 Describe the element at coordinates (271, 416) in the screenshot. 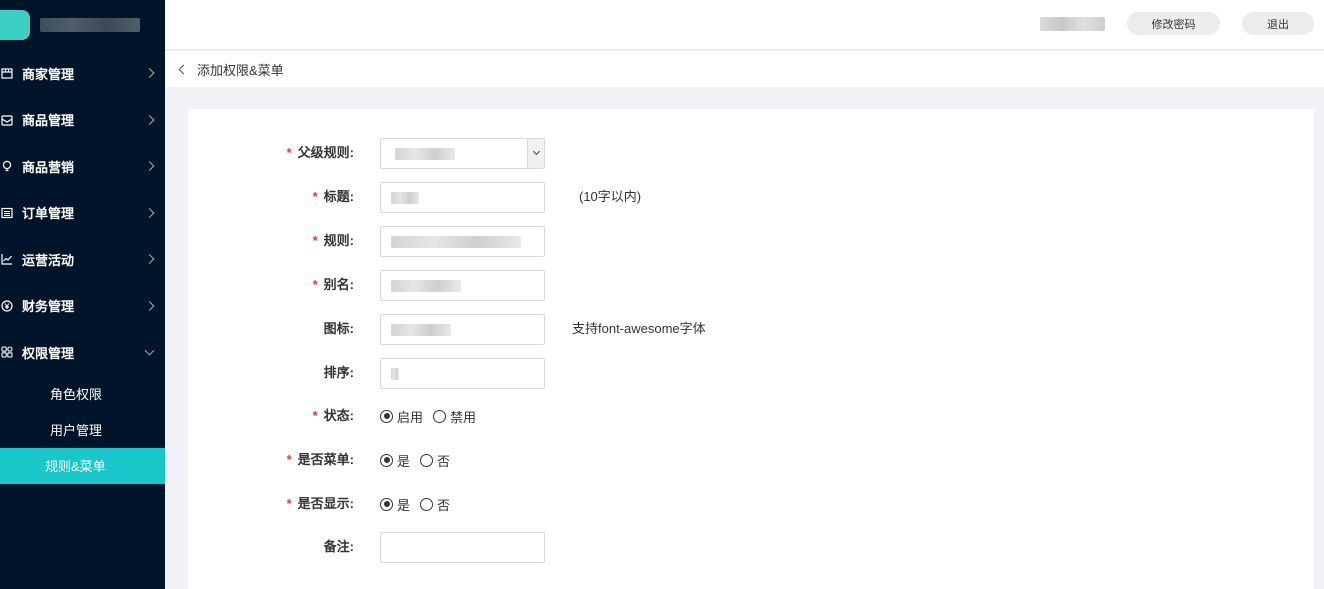

I see `form-label: * 状态:` at that location.